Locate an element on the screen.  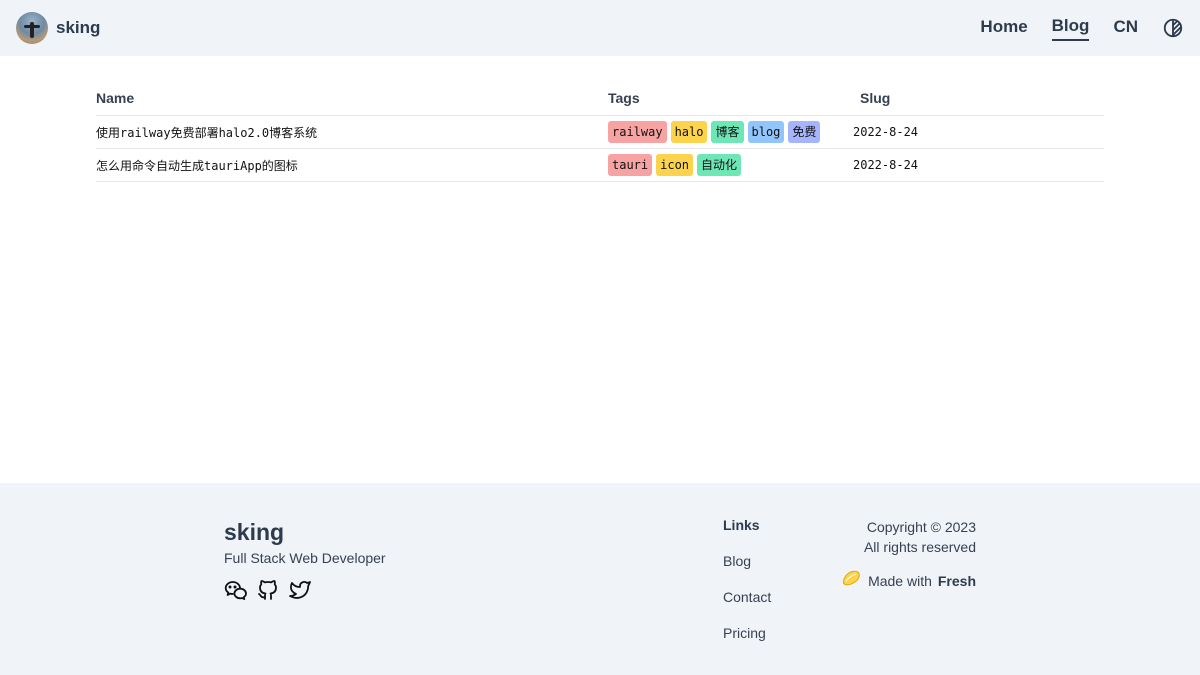
tag-badge: 博客 is located at coordinates (727, 132).